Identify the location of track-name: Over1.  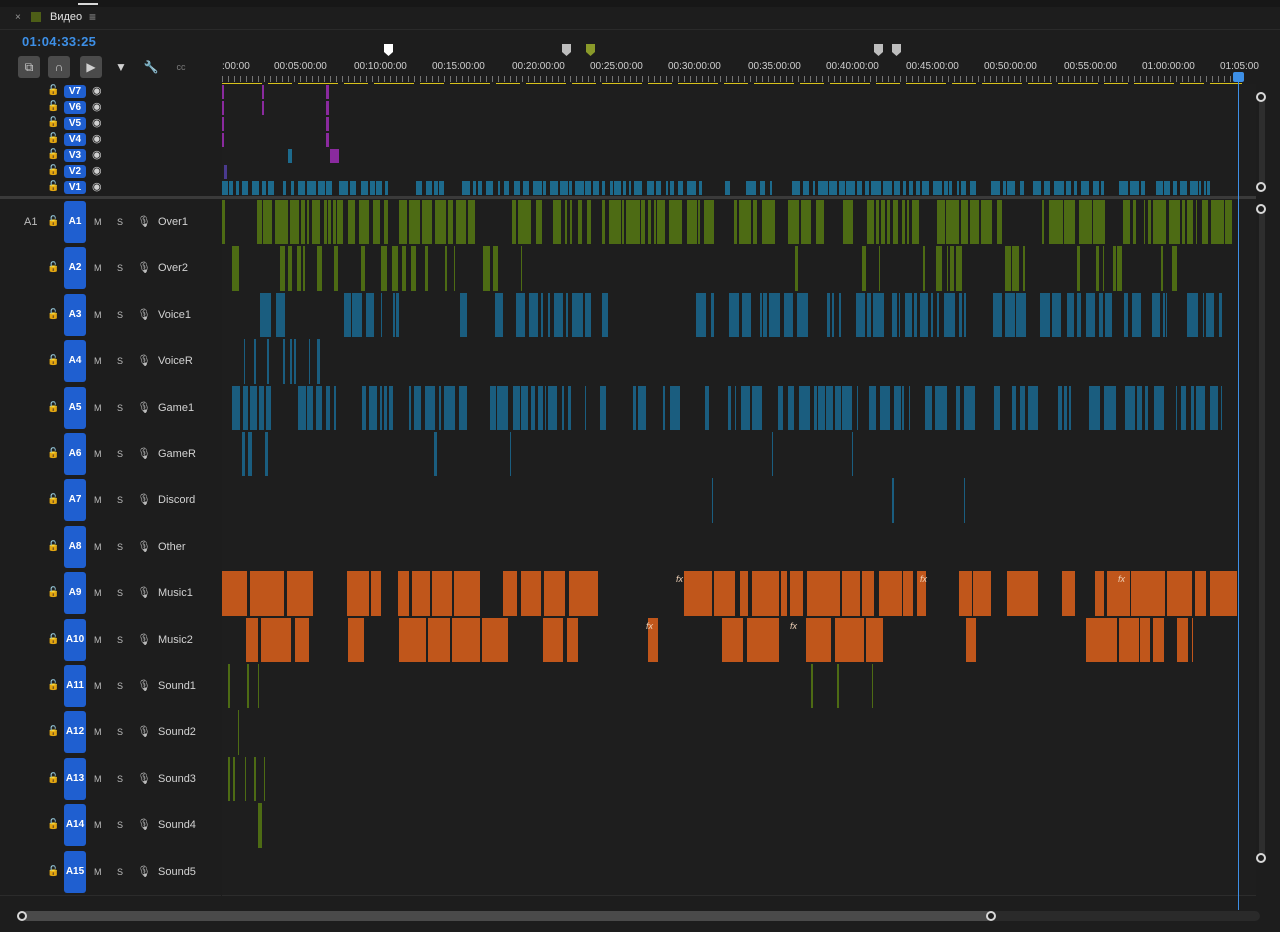
(173, 222).